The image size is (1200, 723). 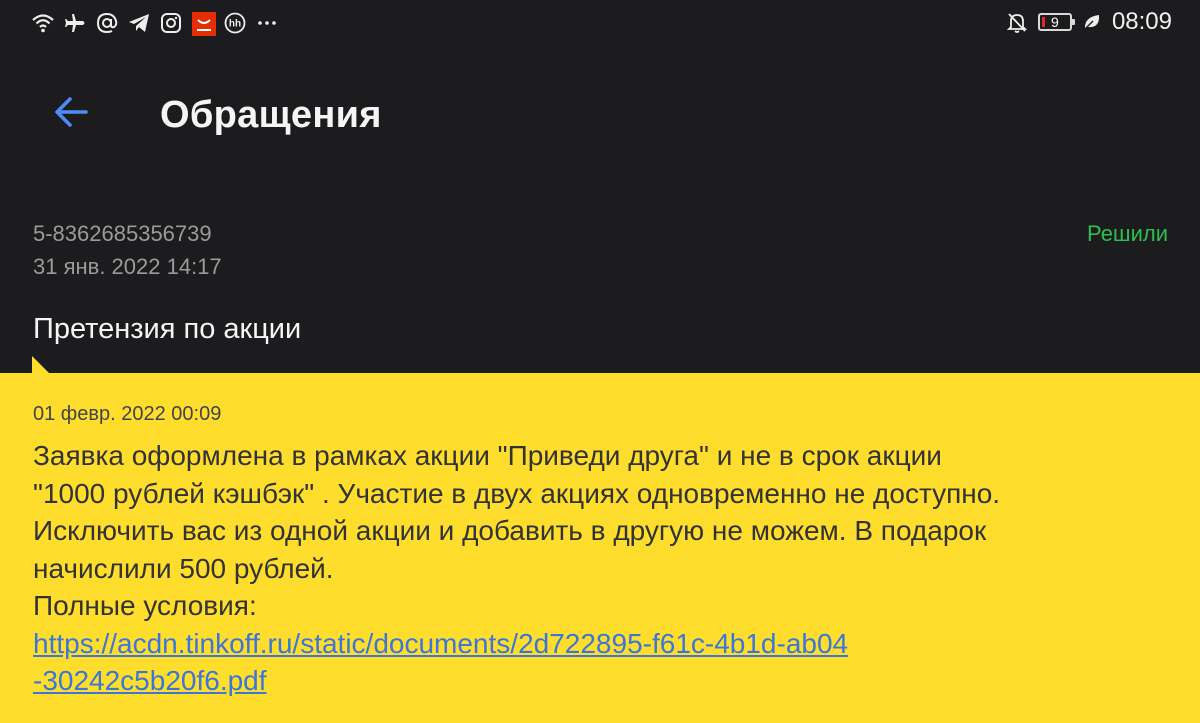 I want to click on conditions-link-continued: -30242c5b20f6.pdf, so click(x=603, y=681).